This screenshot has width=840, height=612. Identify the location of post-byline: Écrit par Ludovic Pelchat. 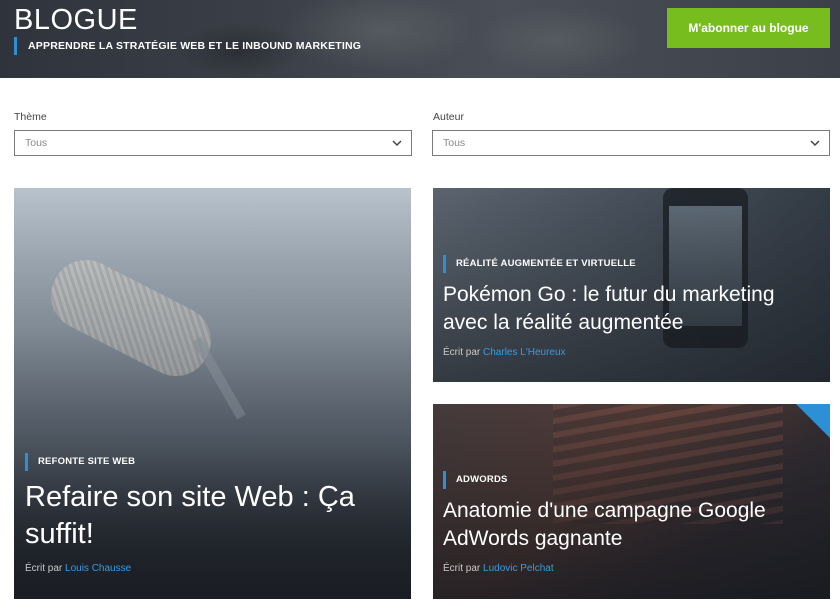
(498, 568).